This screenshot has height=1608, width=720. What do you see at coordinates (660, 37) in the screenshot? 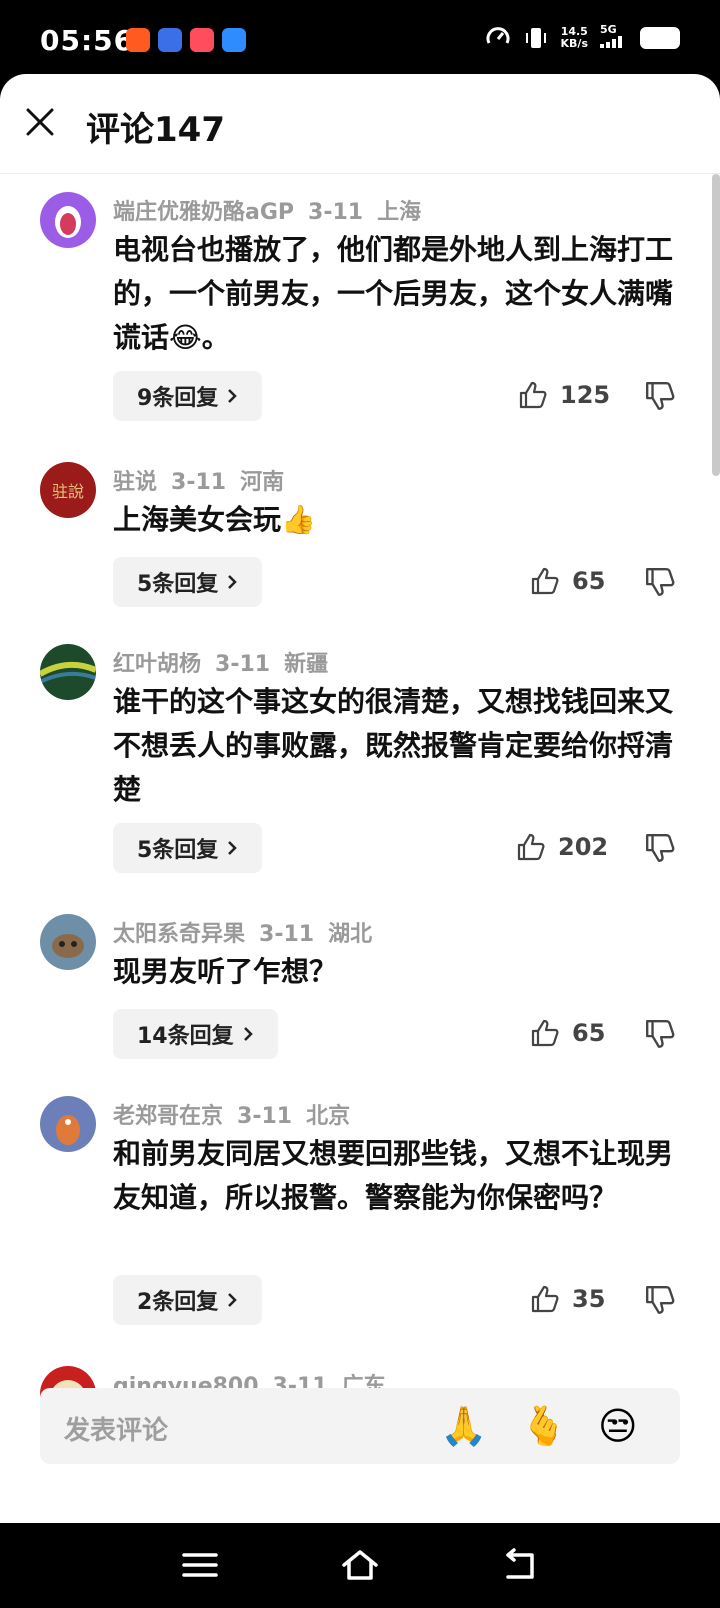
I see `battery-icon` at bounding box center [660, 37].